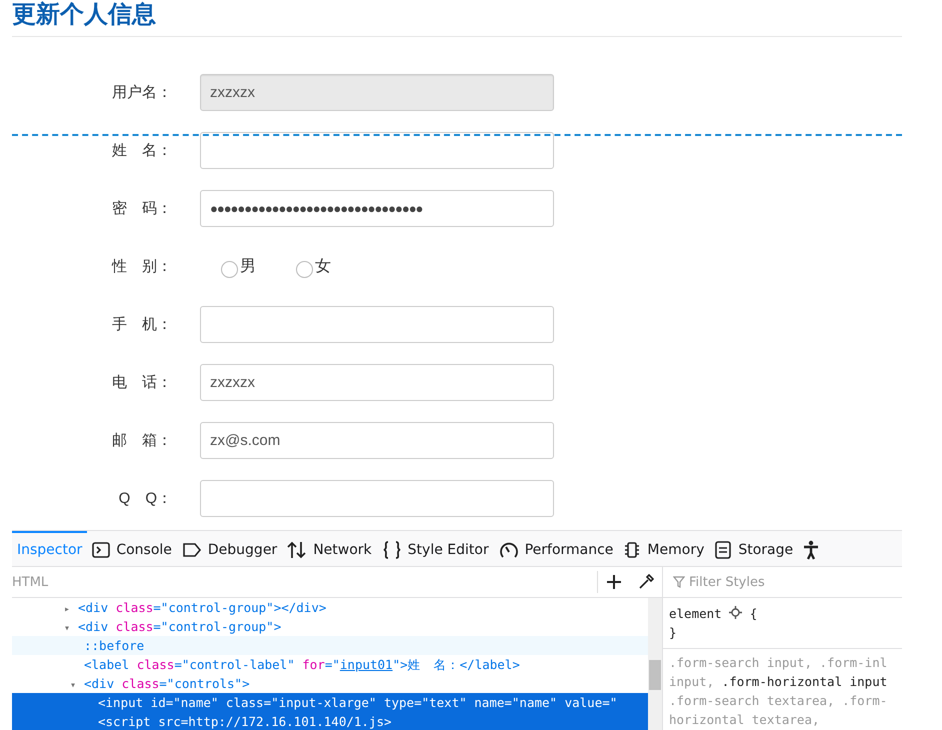 Image resolution: width=942 pixels, height=730 pixels. What do you see at coordinates (31, 582) in the screenshot?
I see `panel-label: HTML` at bounding box center [31, 582].